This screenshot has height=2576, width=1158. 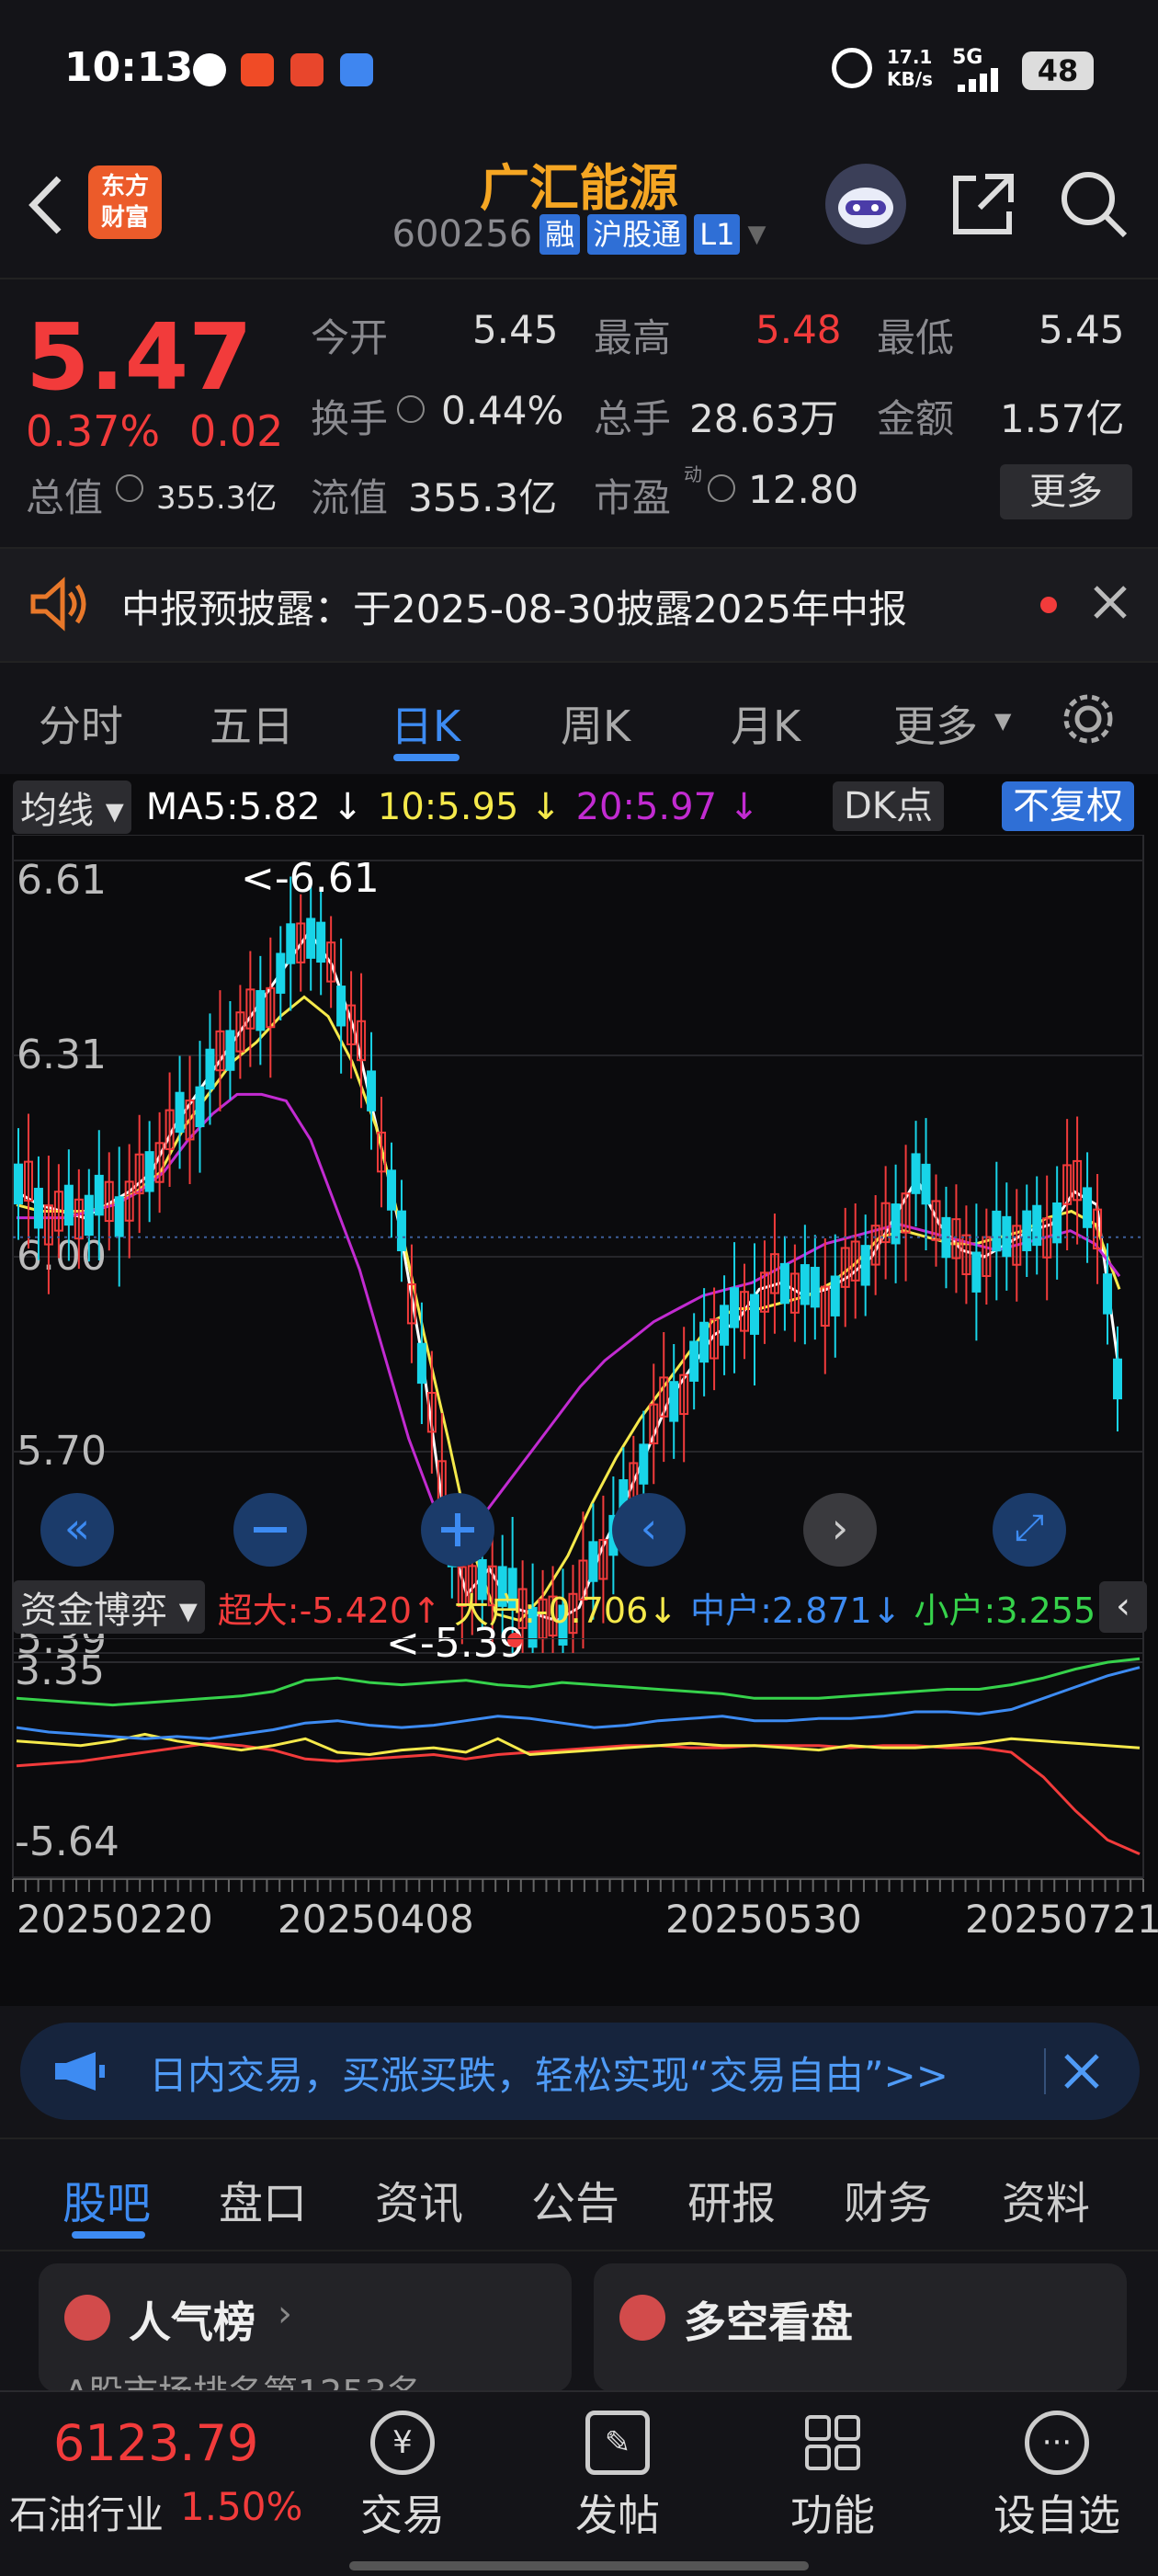 What do you see at coordinates (252, 723) in the screenshot?
I see `tab-five-day: 五日` at bounding box center [252, 723].